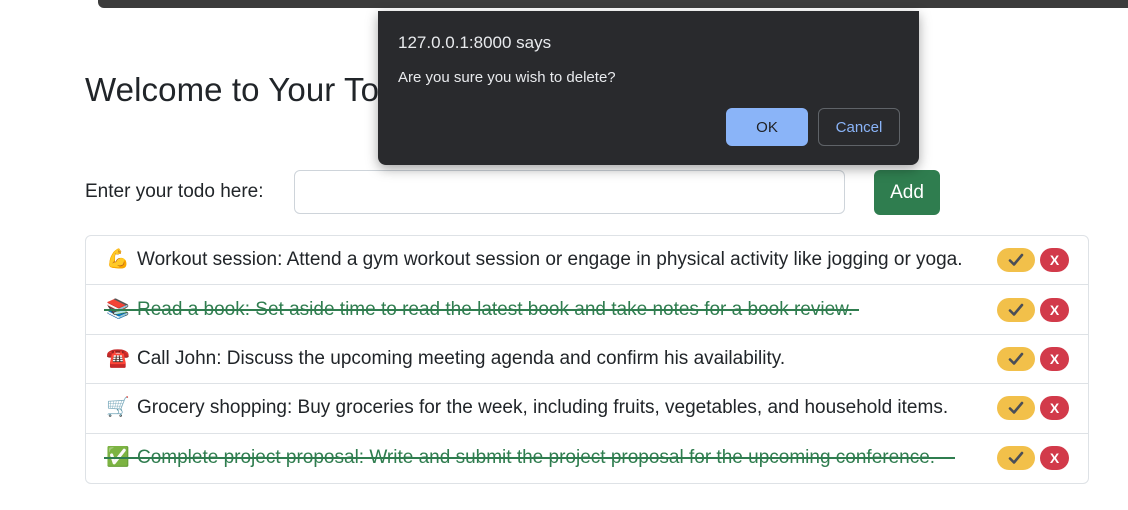 The image size is (1128, 510). I want to click on dialog-message: Are you sure you wish to delete?, so click(507, 77).